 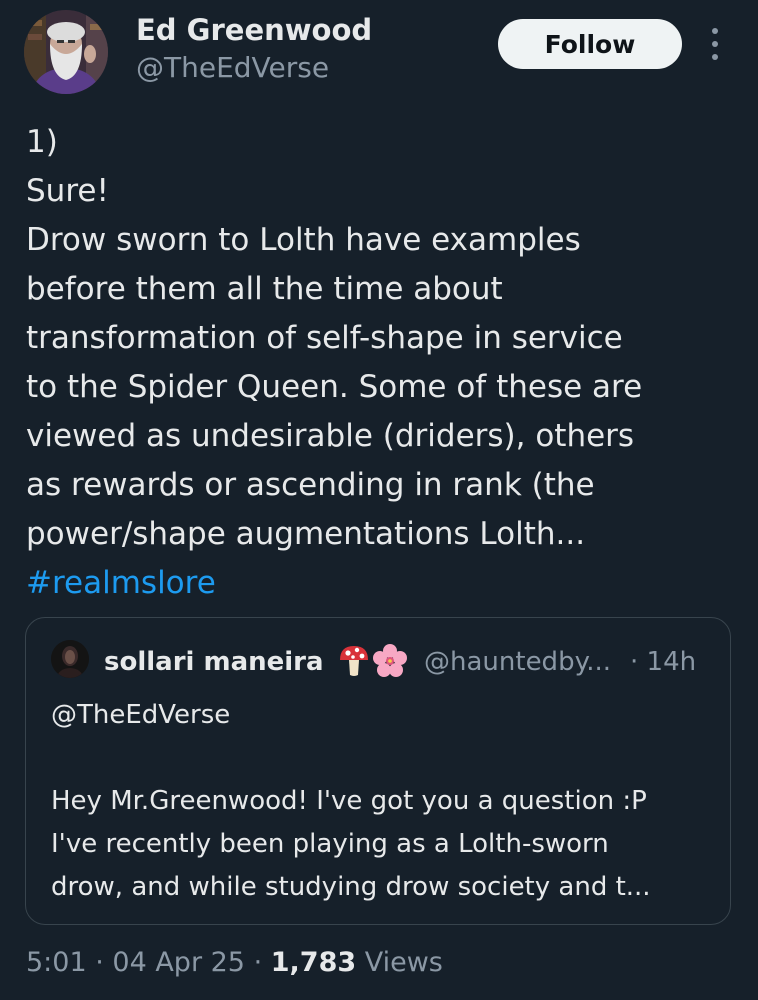 I want to click on quoted-reply-to: @TheEdVerse, so click(x=140, y=715).